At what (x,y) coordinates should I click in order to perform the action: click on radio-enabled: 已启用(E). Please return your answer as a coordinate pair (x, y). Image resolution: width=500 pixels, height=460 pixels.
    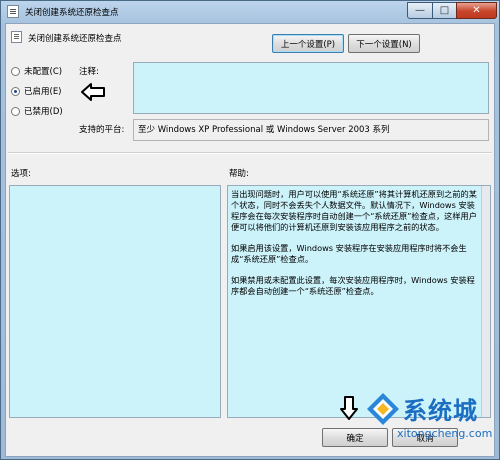
    Looking at the image, I should click on (36, 91).